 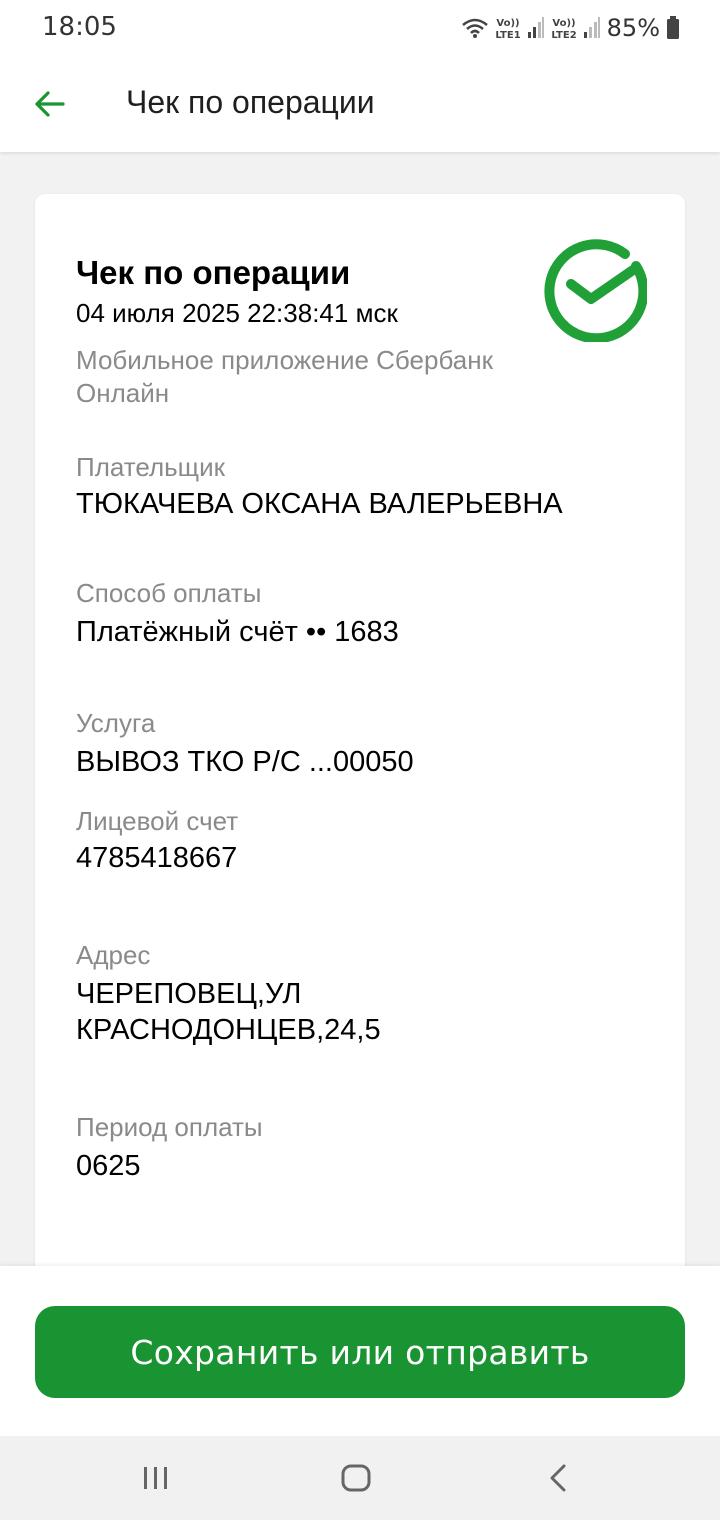 What do you see at coordinates (169, 593) in the screenshot?
I see `payment-method-label: Способ оплаты` at bounding box center [169, 593].